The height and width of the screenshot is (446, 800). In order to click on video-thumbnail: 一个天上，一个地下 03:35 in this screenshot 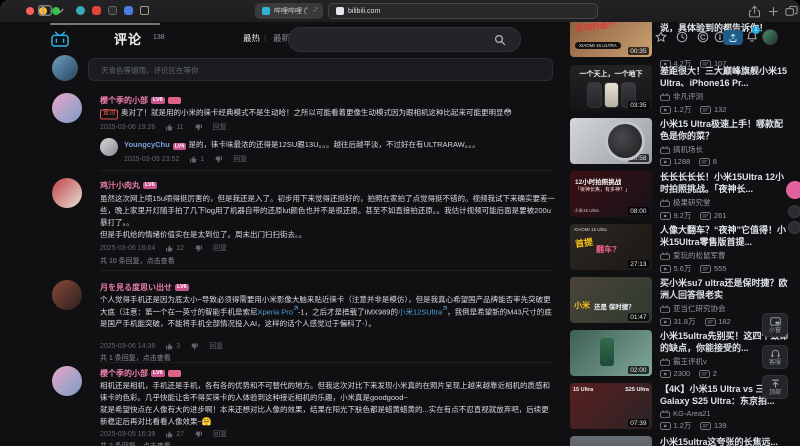, I will do `click(611, 88)`.